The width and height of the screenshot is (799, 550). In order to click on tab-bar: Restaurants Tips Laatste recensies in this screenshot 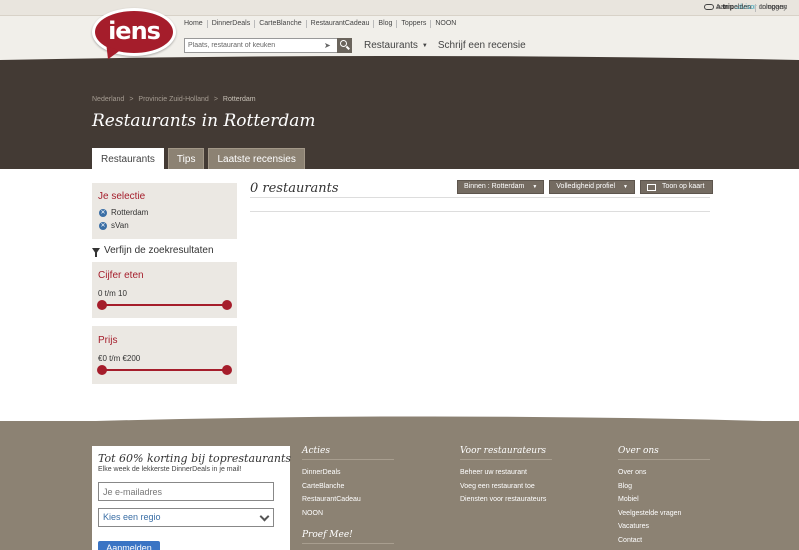, I will do `click(200, 158)`.